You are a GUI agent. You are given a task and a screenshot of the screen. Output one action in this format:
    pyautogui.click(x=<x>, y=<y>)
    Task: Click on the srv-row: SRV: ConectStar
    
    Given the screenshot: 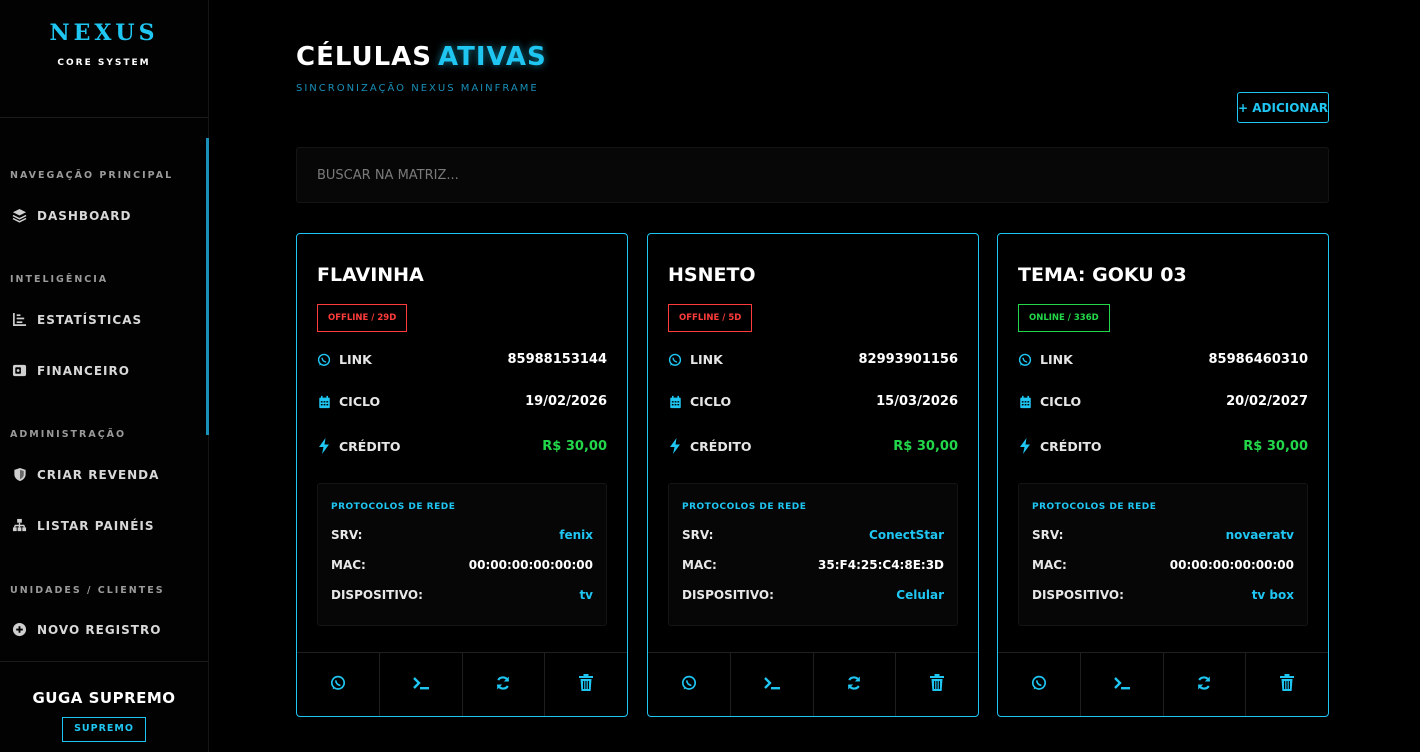 What is the action you would take?
    pyautogui.click(x=813, y=535)
    